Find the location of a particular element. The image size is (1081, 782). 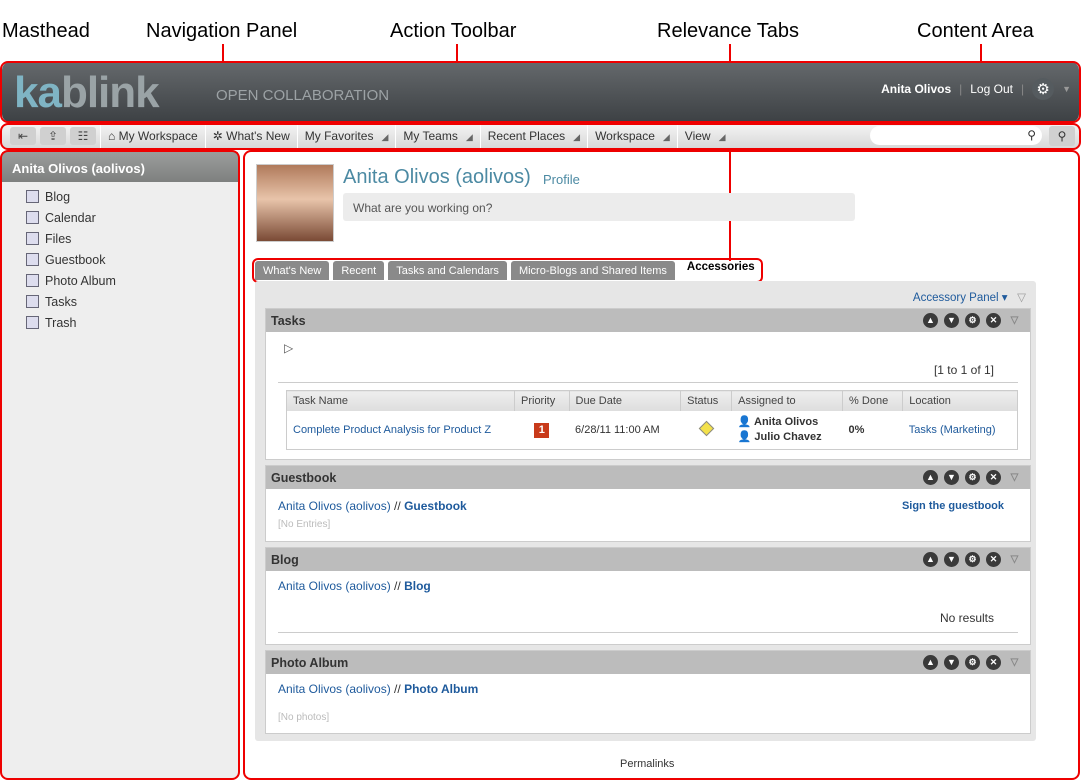

nav-item-trash: Trash is located at coordinates (120, 322).